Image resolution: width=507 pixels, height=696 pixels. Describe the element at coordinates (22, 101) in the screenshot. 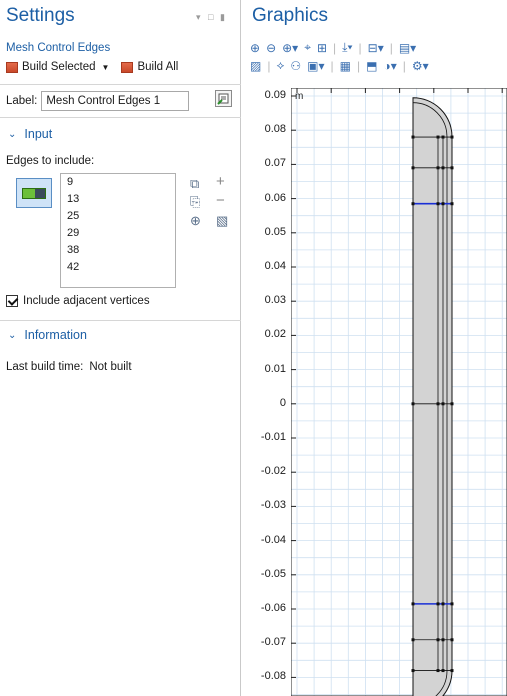

I see `label-caption: Label:` at that location.